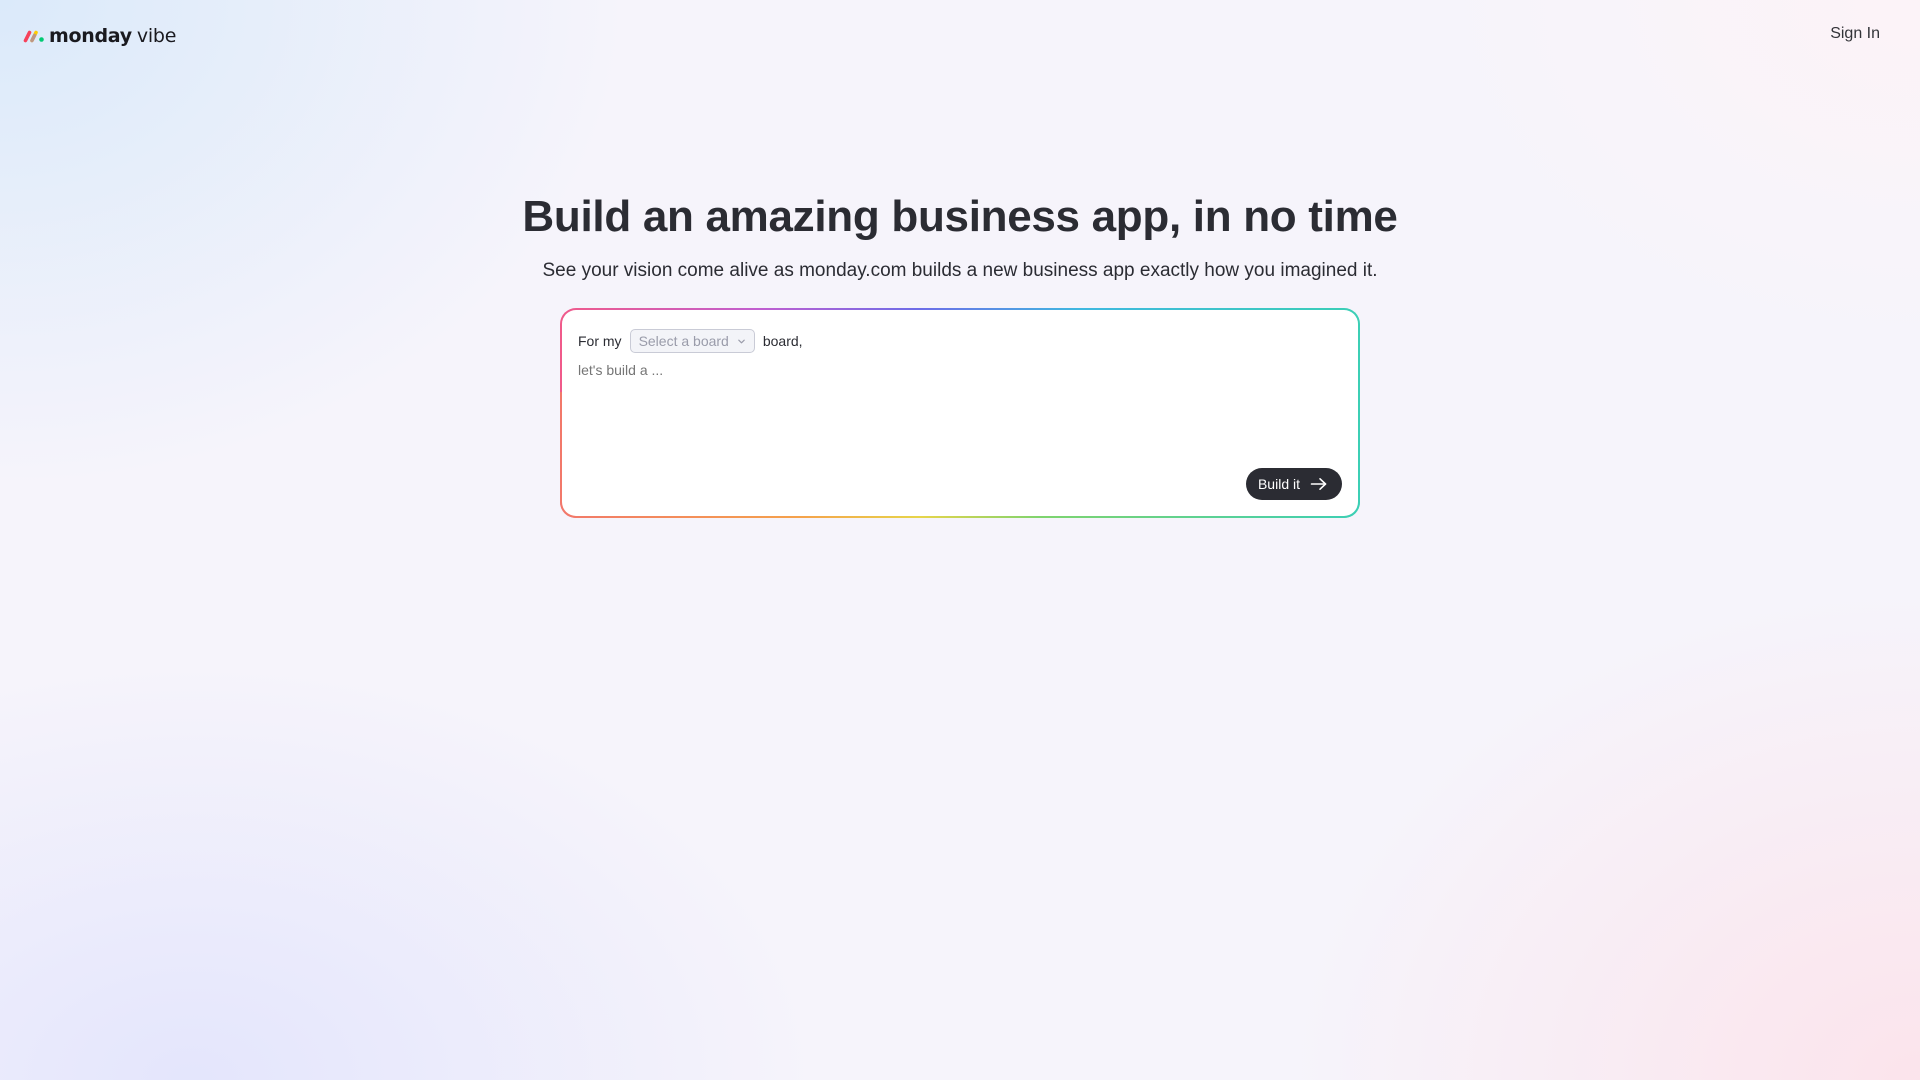  What do you see at coordinates (156, 36) in the screenshot?
I see `logo-product-name: vibe` at bounding box center [156, 36].